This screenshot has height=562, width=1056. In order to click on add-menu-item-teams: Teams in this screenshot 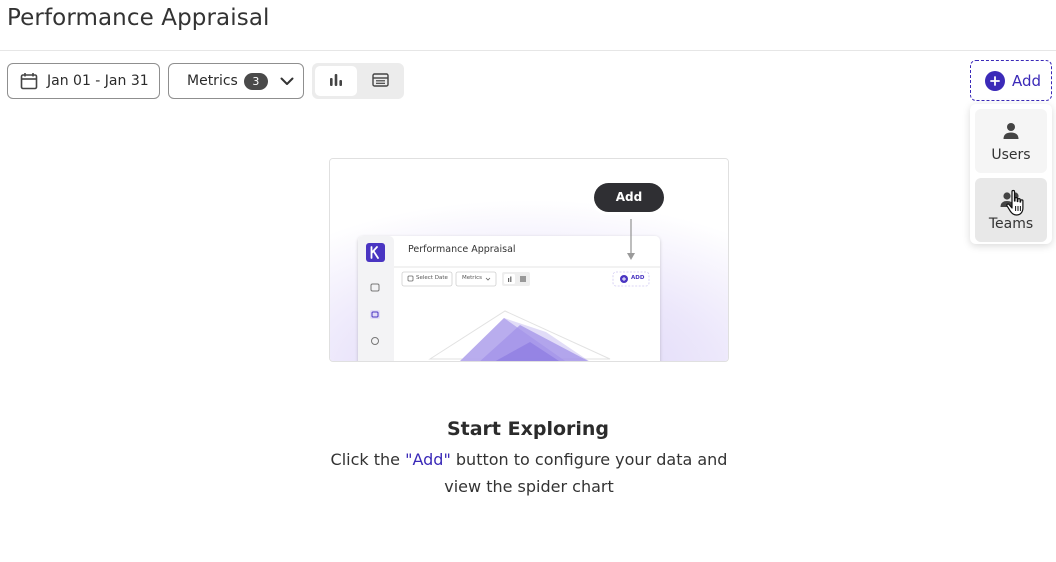, I will do `click(1011, 210)`.